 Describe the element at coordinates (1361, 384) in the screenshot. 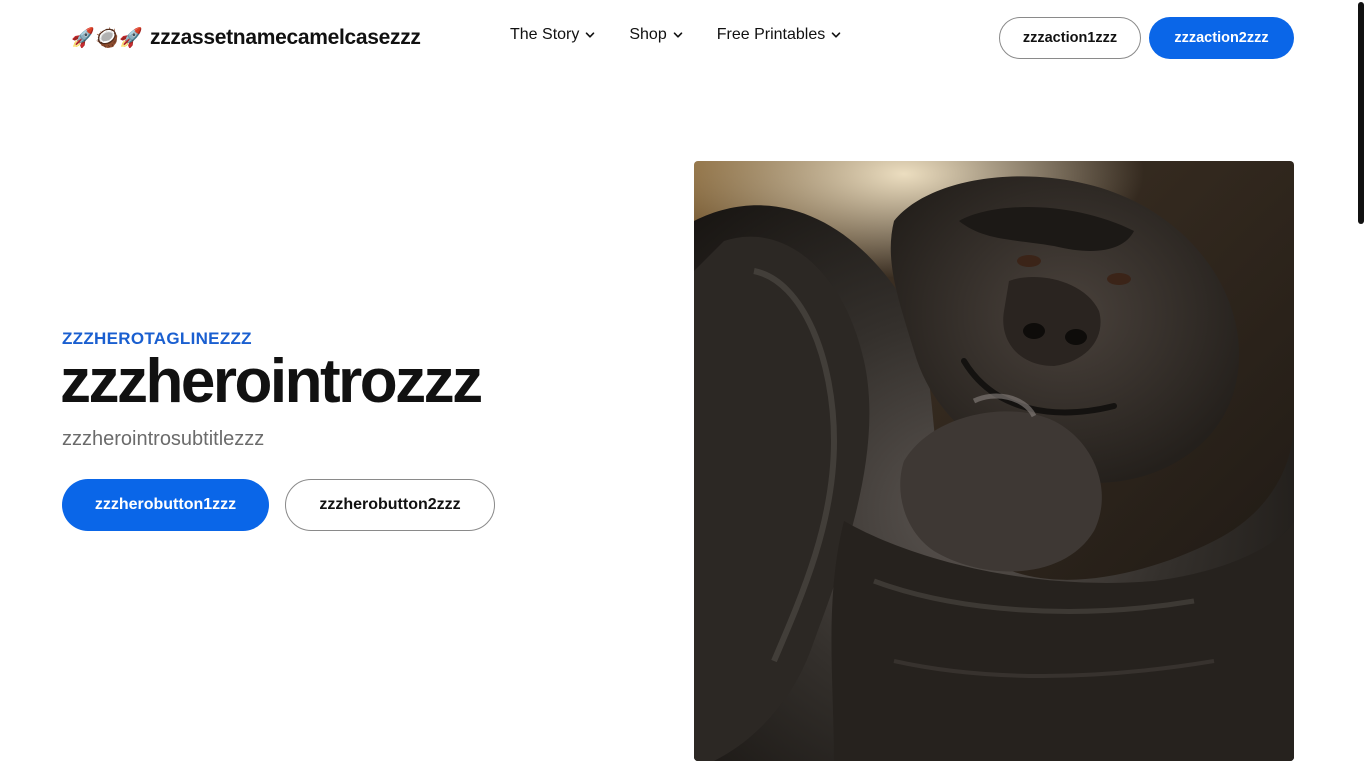

I see `scrollbar-track` at that location.